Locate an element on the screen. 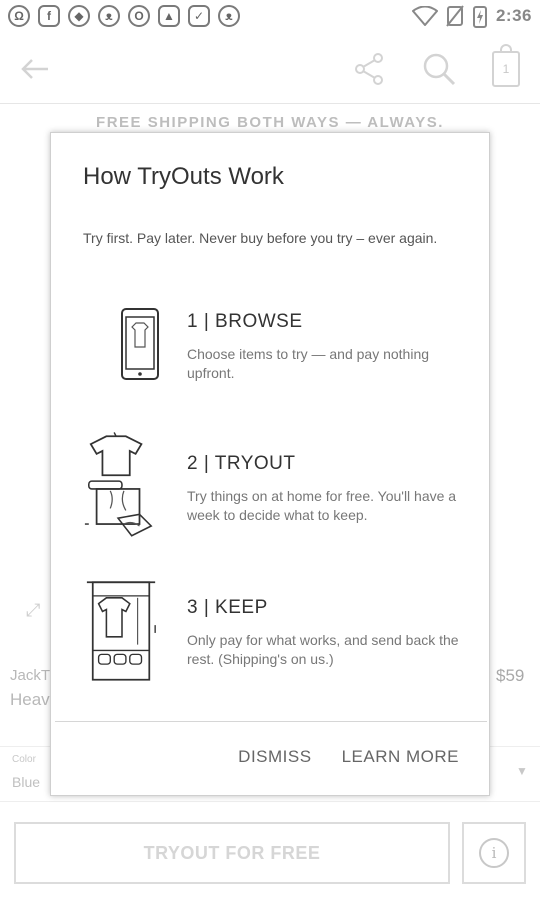 This screenshot has height=897, width=540. learn-more-button: LEARN MORE is located at coordinates (400, 757).